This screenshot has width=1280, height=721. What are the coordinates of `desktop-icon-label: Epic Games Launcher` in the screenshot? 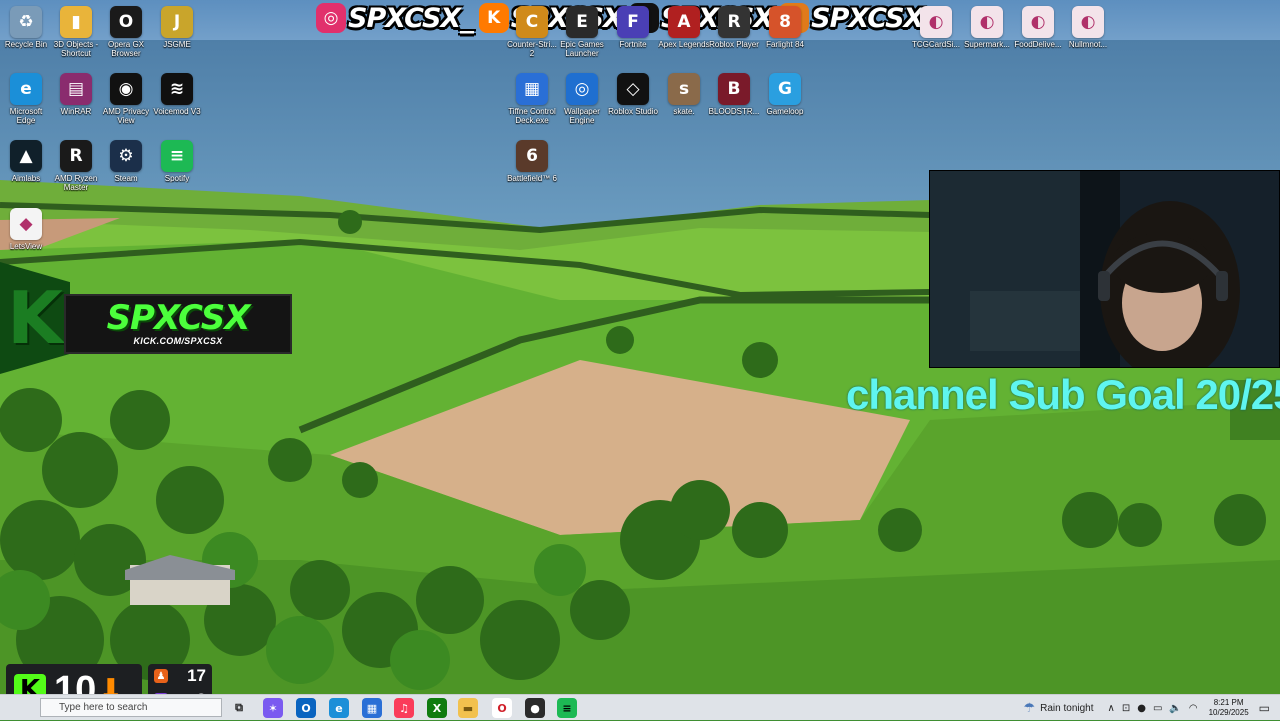 It's located at (582, 49).